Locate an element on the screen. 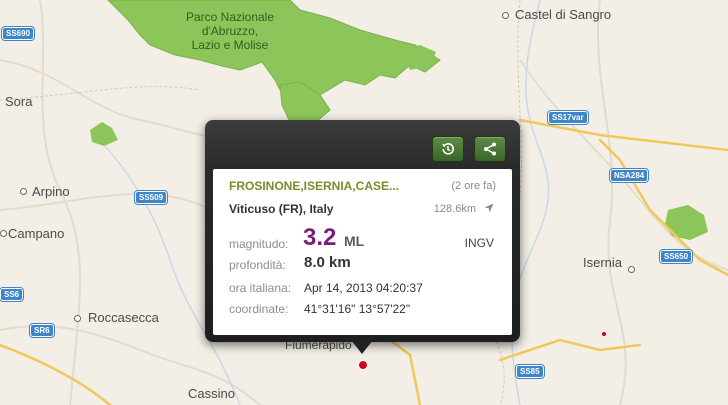  history-button is located at coordinates (448, 149).